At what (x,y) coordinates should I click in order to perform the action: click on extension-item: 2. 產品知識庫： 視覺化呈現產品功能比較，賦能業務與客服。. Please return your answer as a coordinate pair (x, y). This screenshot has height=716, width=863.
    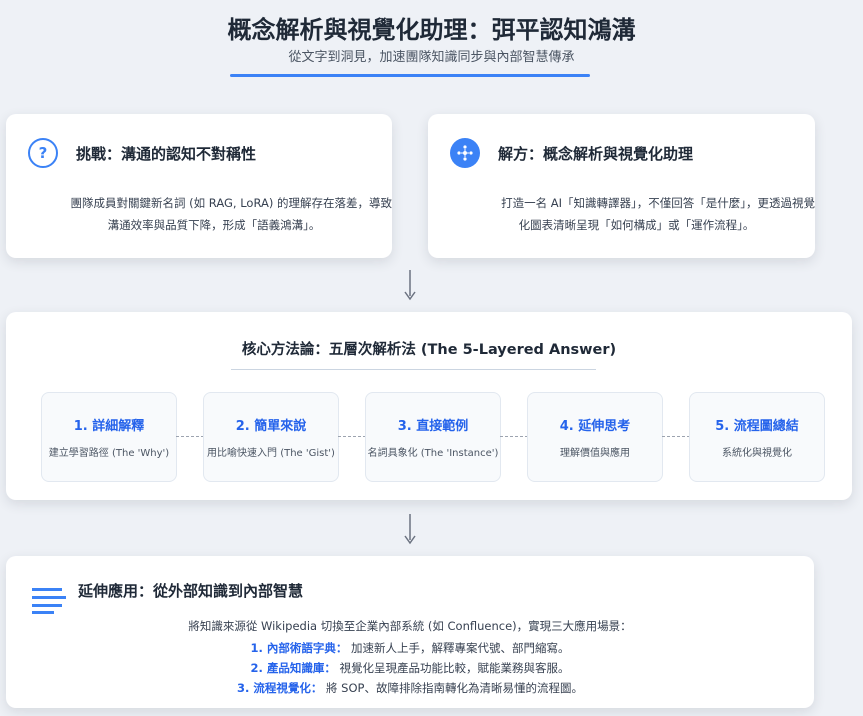
    Looking at the image, I should click on (410, 668).